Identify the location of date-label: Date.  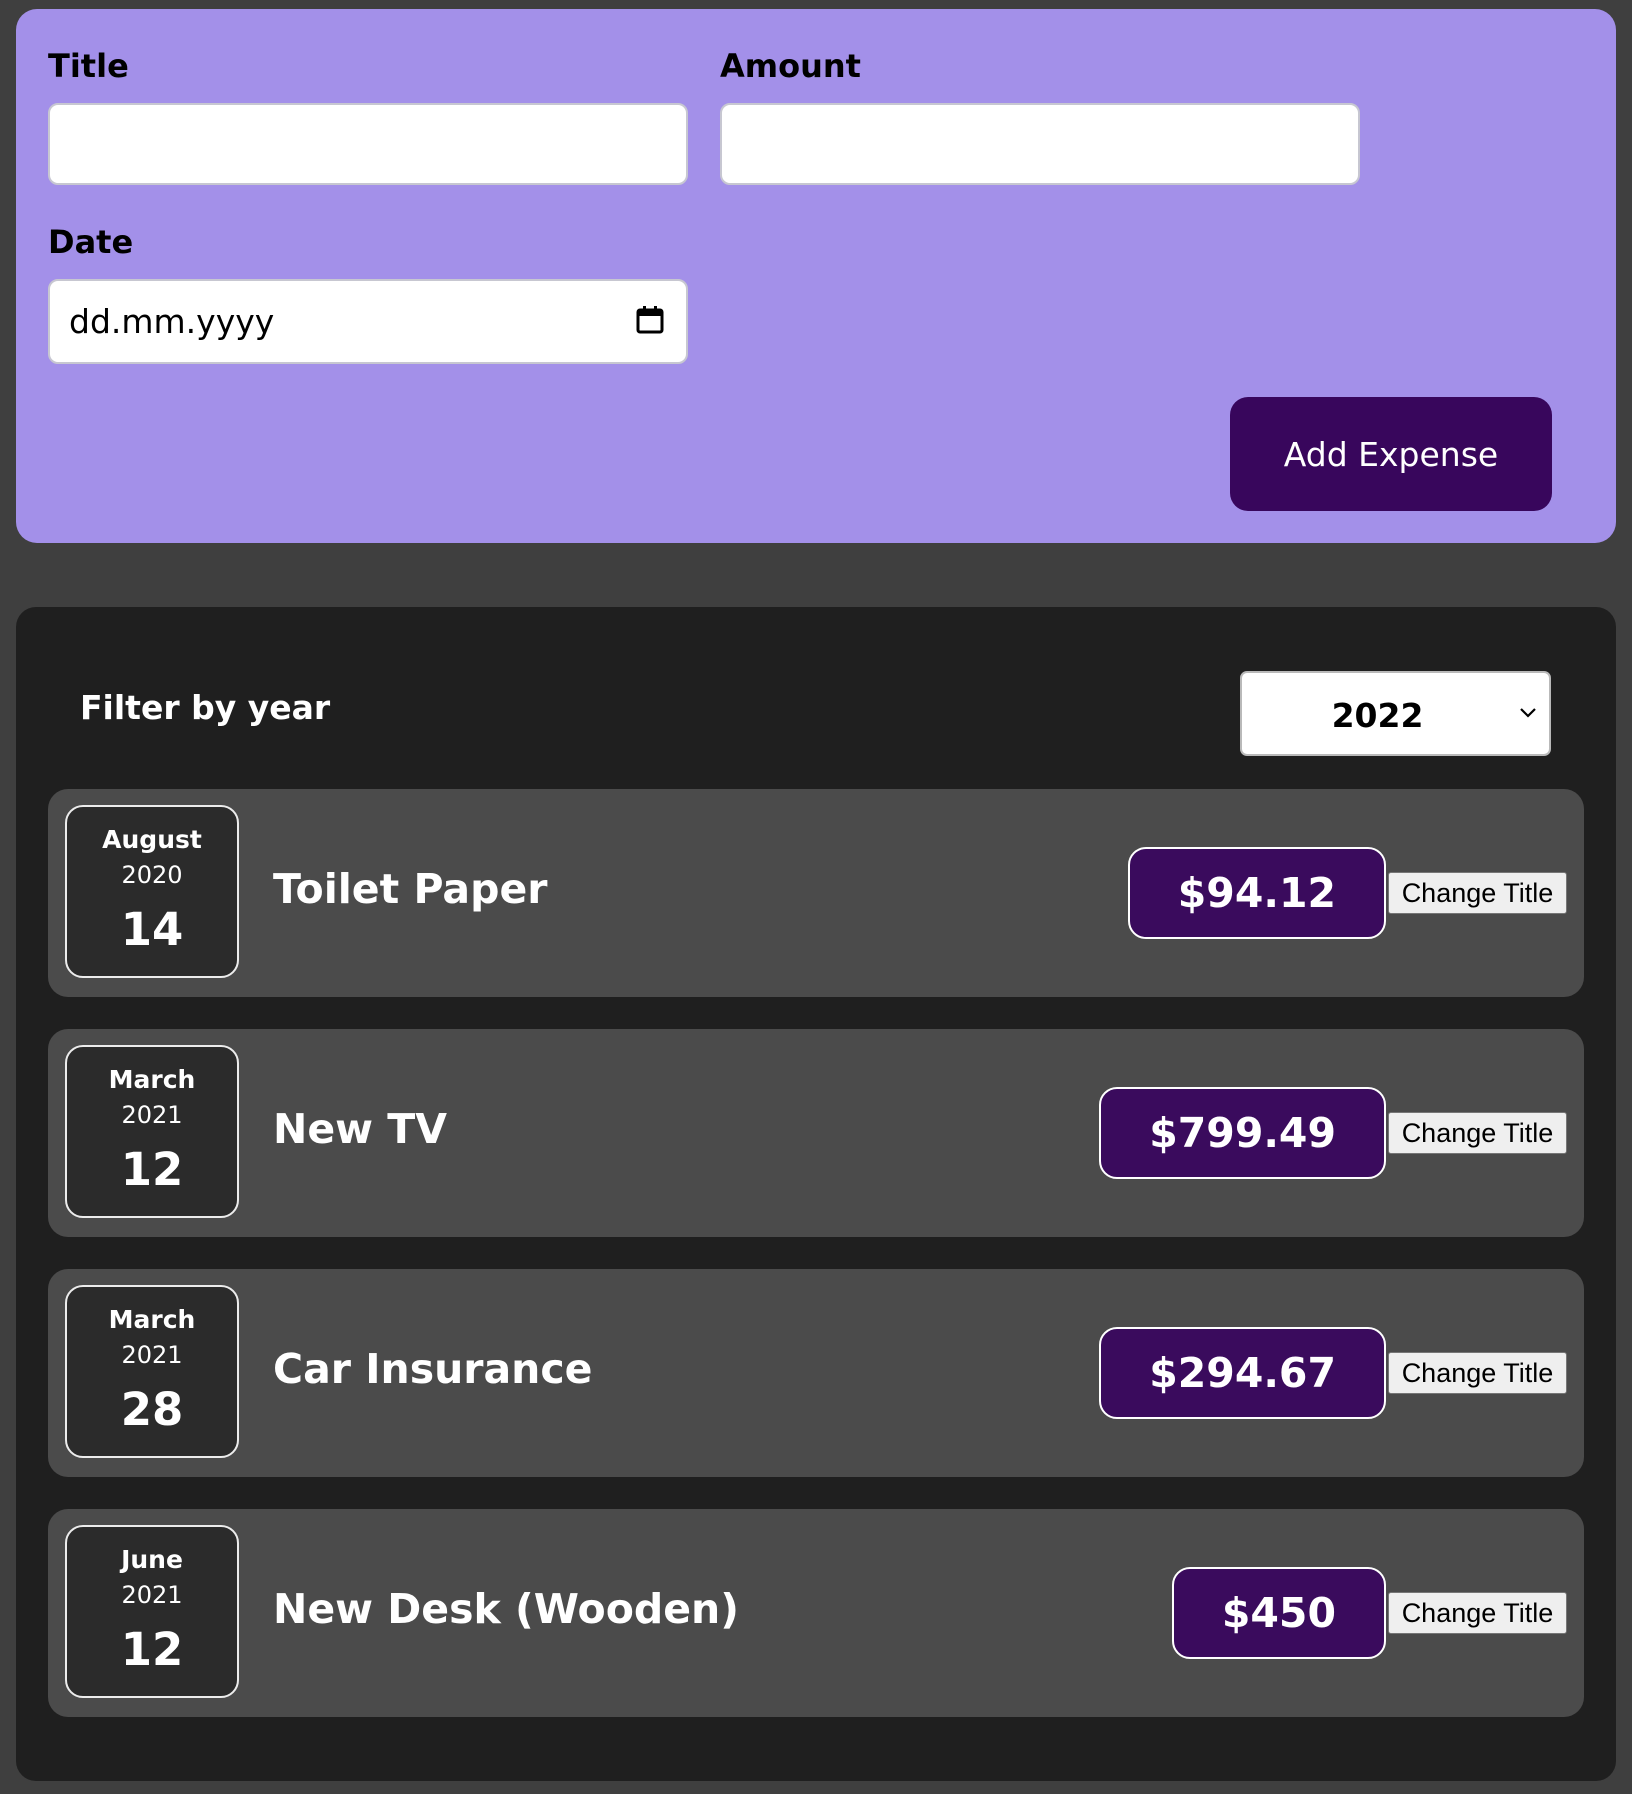
(91, 242).